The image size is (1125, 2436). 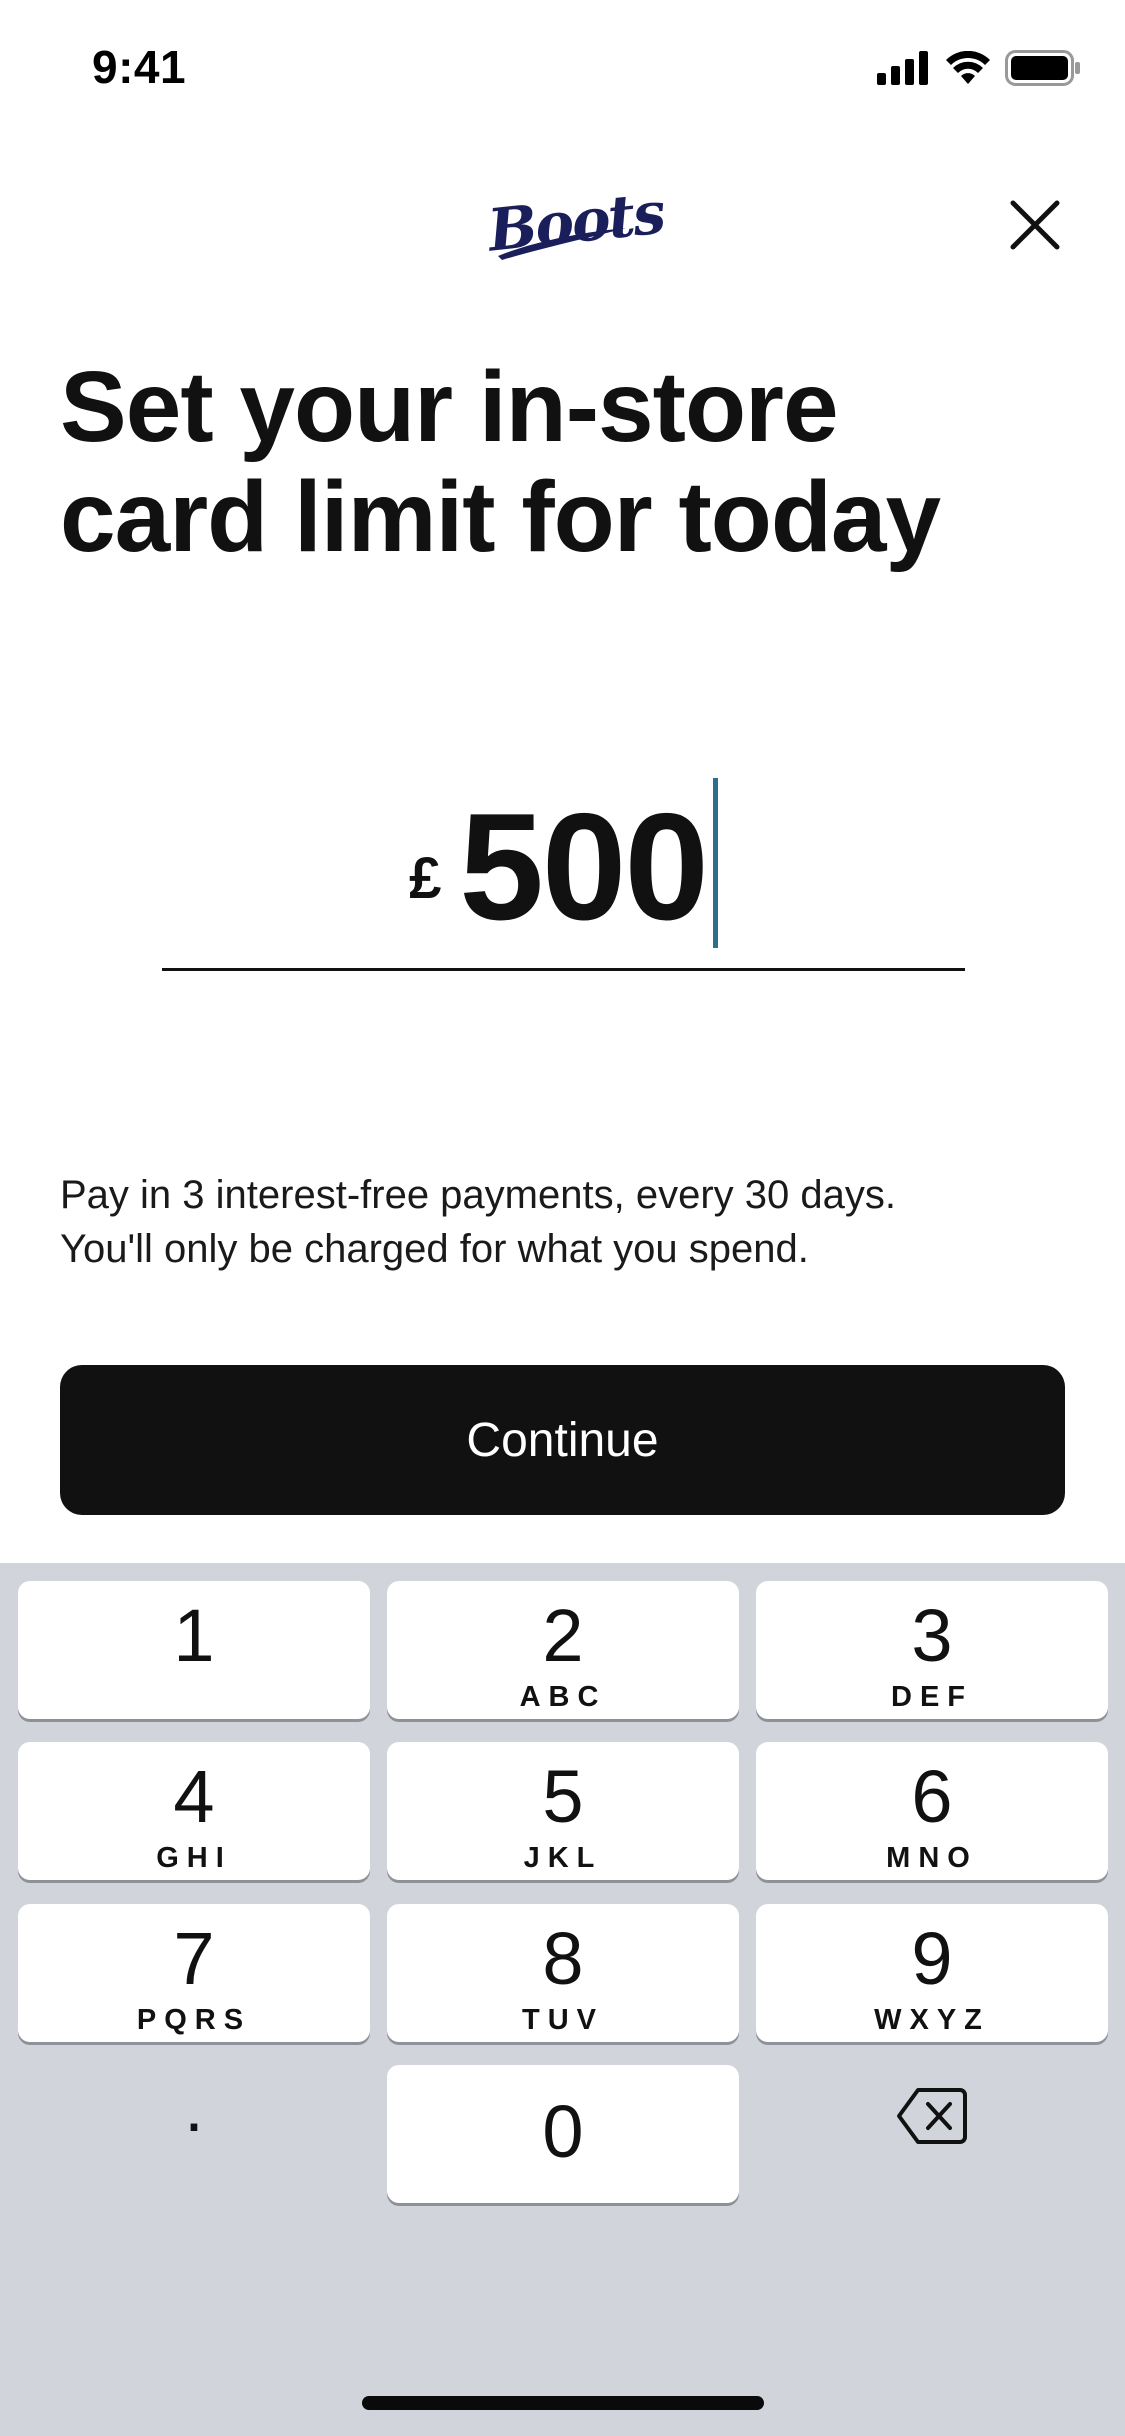 I want to click on key-digit: 3, so click(x=932, y=1635).